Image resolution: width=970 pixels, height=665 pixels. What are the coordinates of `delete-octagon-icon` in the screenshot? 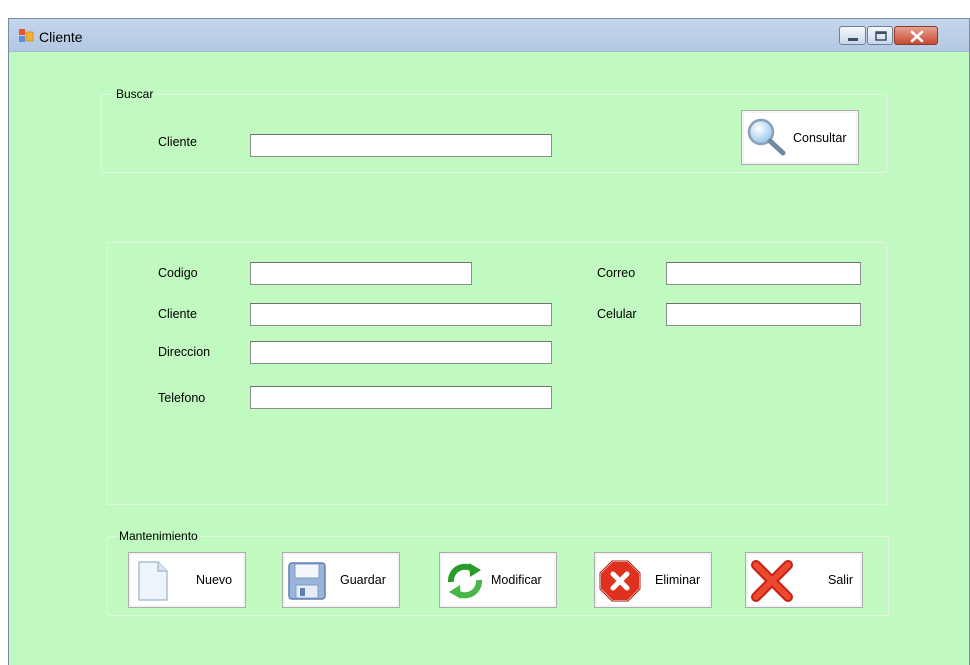 It's located at (620, 581).